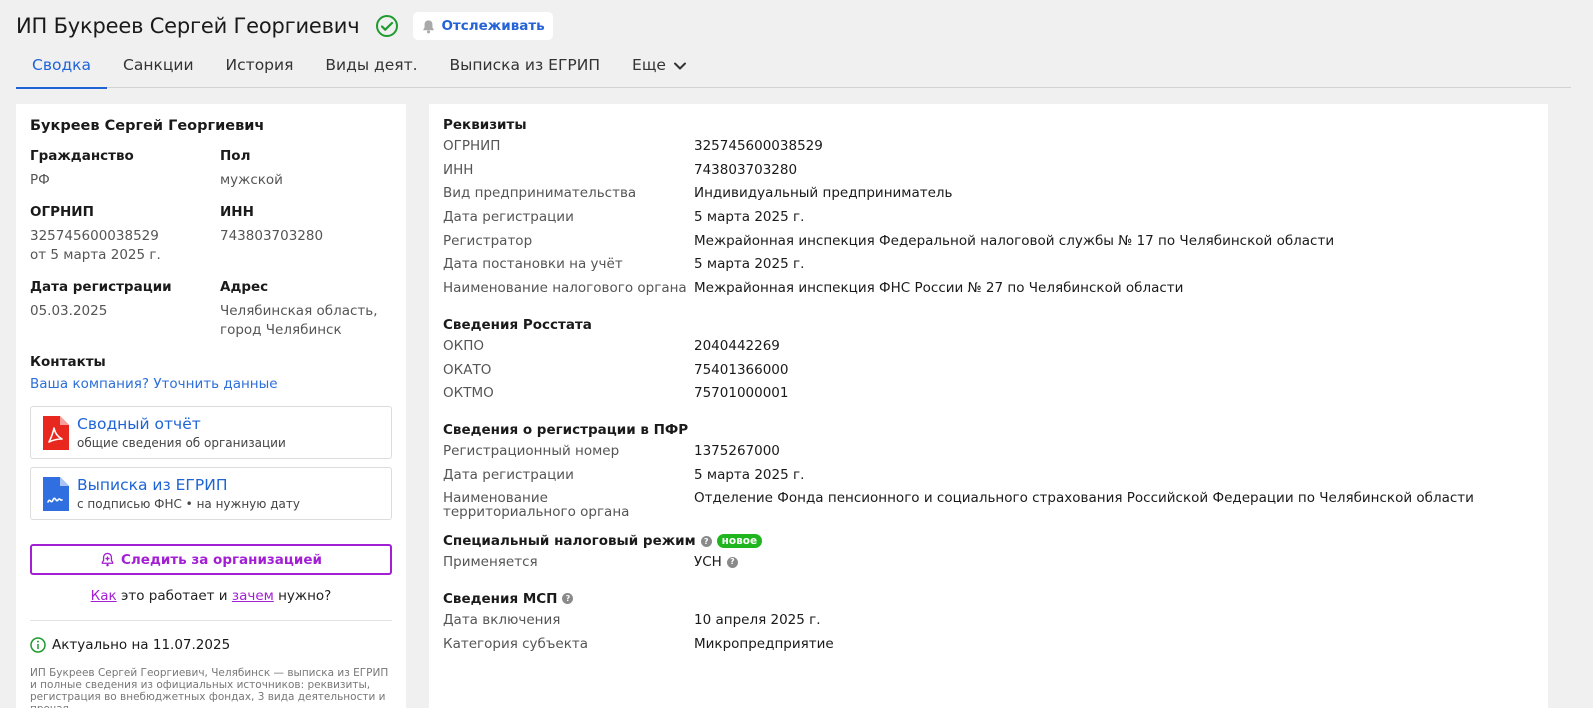 This screenshot has width=1593, height=708. I want to click on egrip-extract-title: Выписка из ЕГРИП, so click(152, 485).